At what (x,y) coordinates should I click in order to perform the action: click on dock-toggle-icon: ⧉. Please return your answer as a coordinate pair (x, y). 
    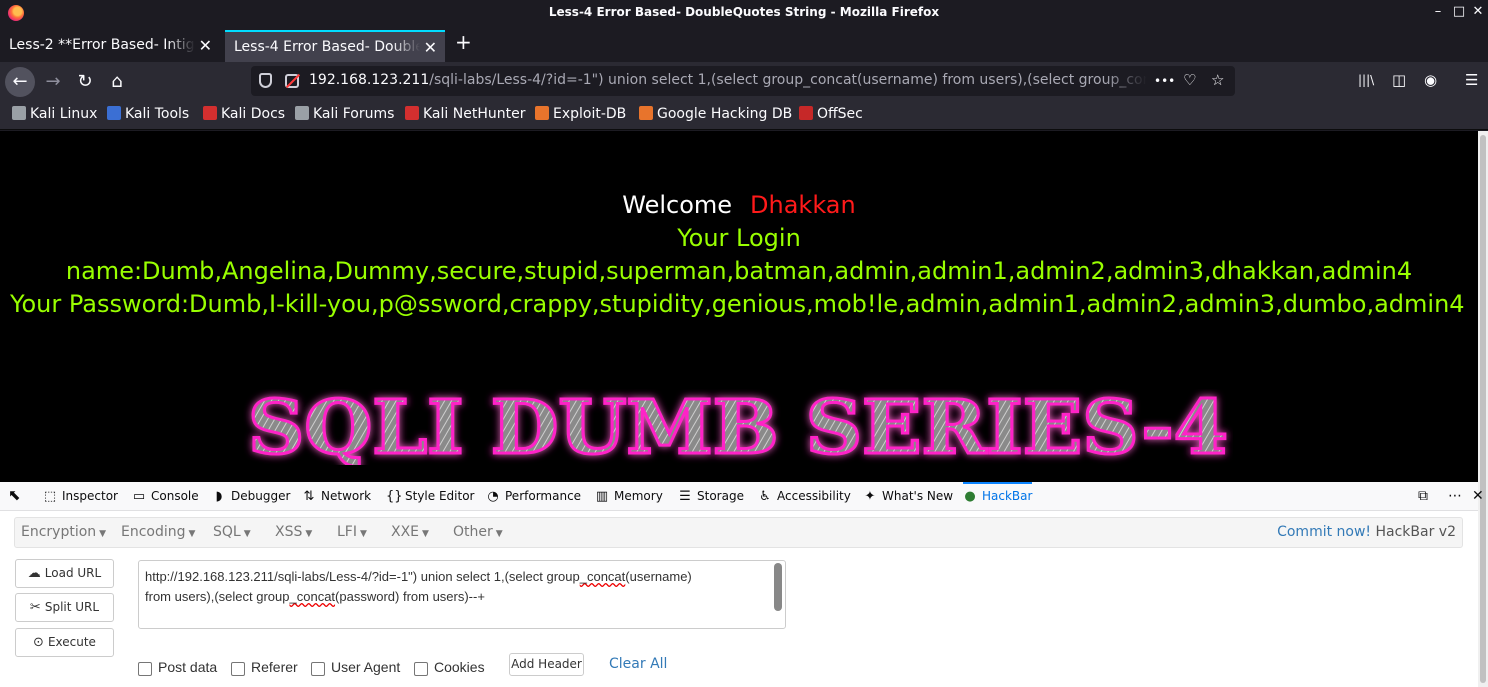
    Looking at the image, I should click on (1423, 496).